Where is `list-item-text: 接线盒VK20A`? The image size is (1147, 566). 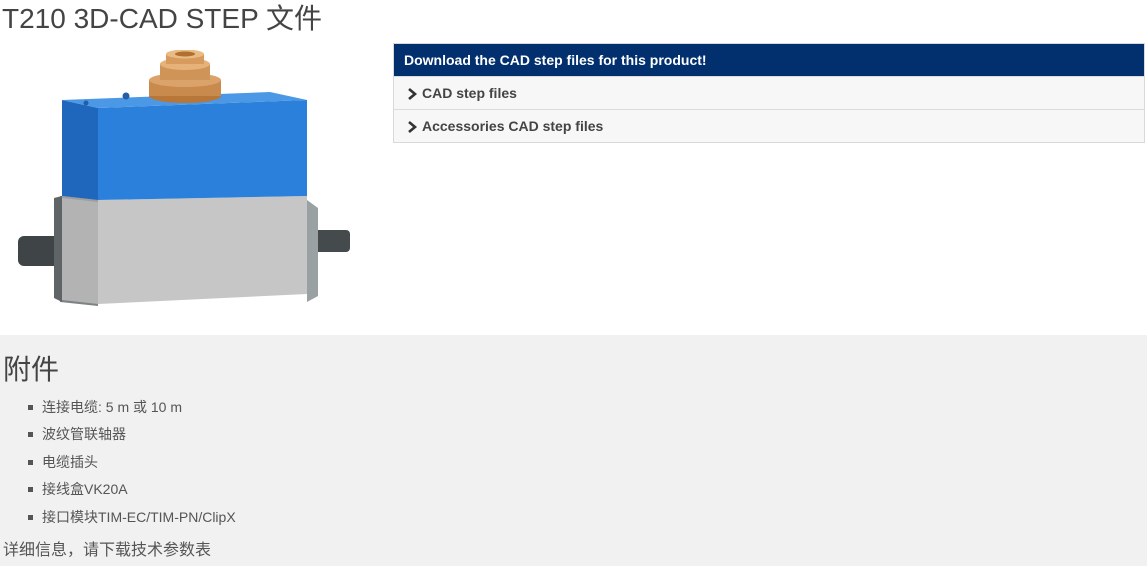
list-item-text: 接线盒VK20A is located at coordinates (85, 489).